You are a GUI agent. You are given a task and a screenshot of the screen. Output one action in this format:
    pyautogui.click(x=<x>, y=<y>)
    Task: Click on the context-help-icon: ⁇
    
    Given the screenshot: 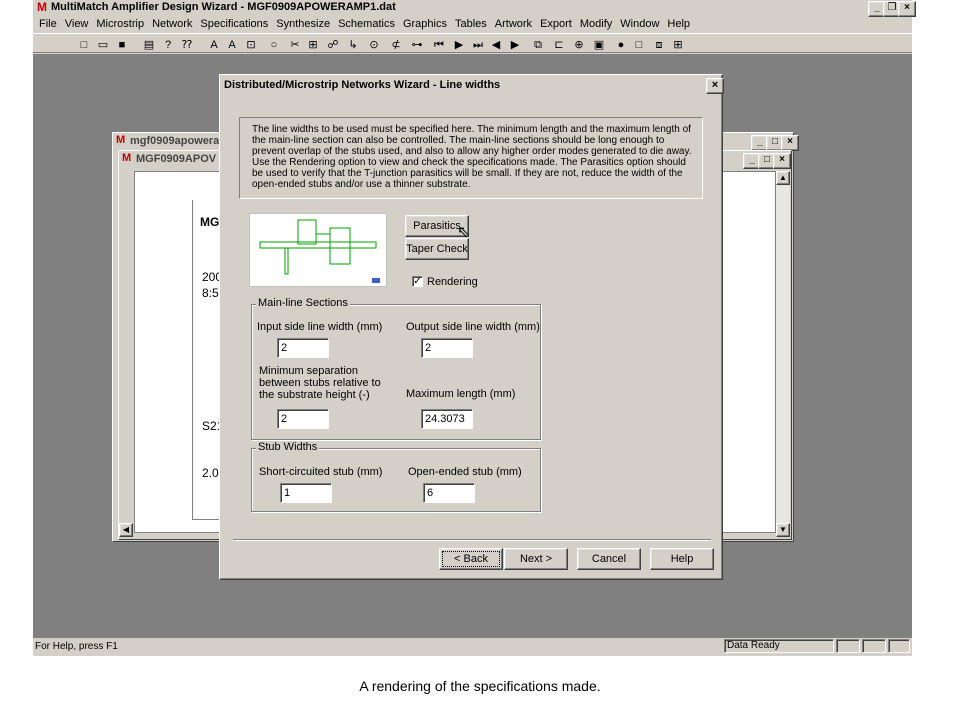 What is the action you would take?
    pyautogui.click(x=187, y=45)
    